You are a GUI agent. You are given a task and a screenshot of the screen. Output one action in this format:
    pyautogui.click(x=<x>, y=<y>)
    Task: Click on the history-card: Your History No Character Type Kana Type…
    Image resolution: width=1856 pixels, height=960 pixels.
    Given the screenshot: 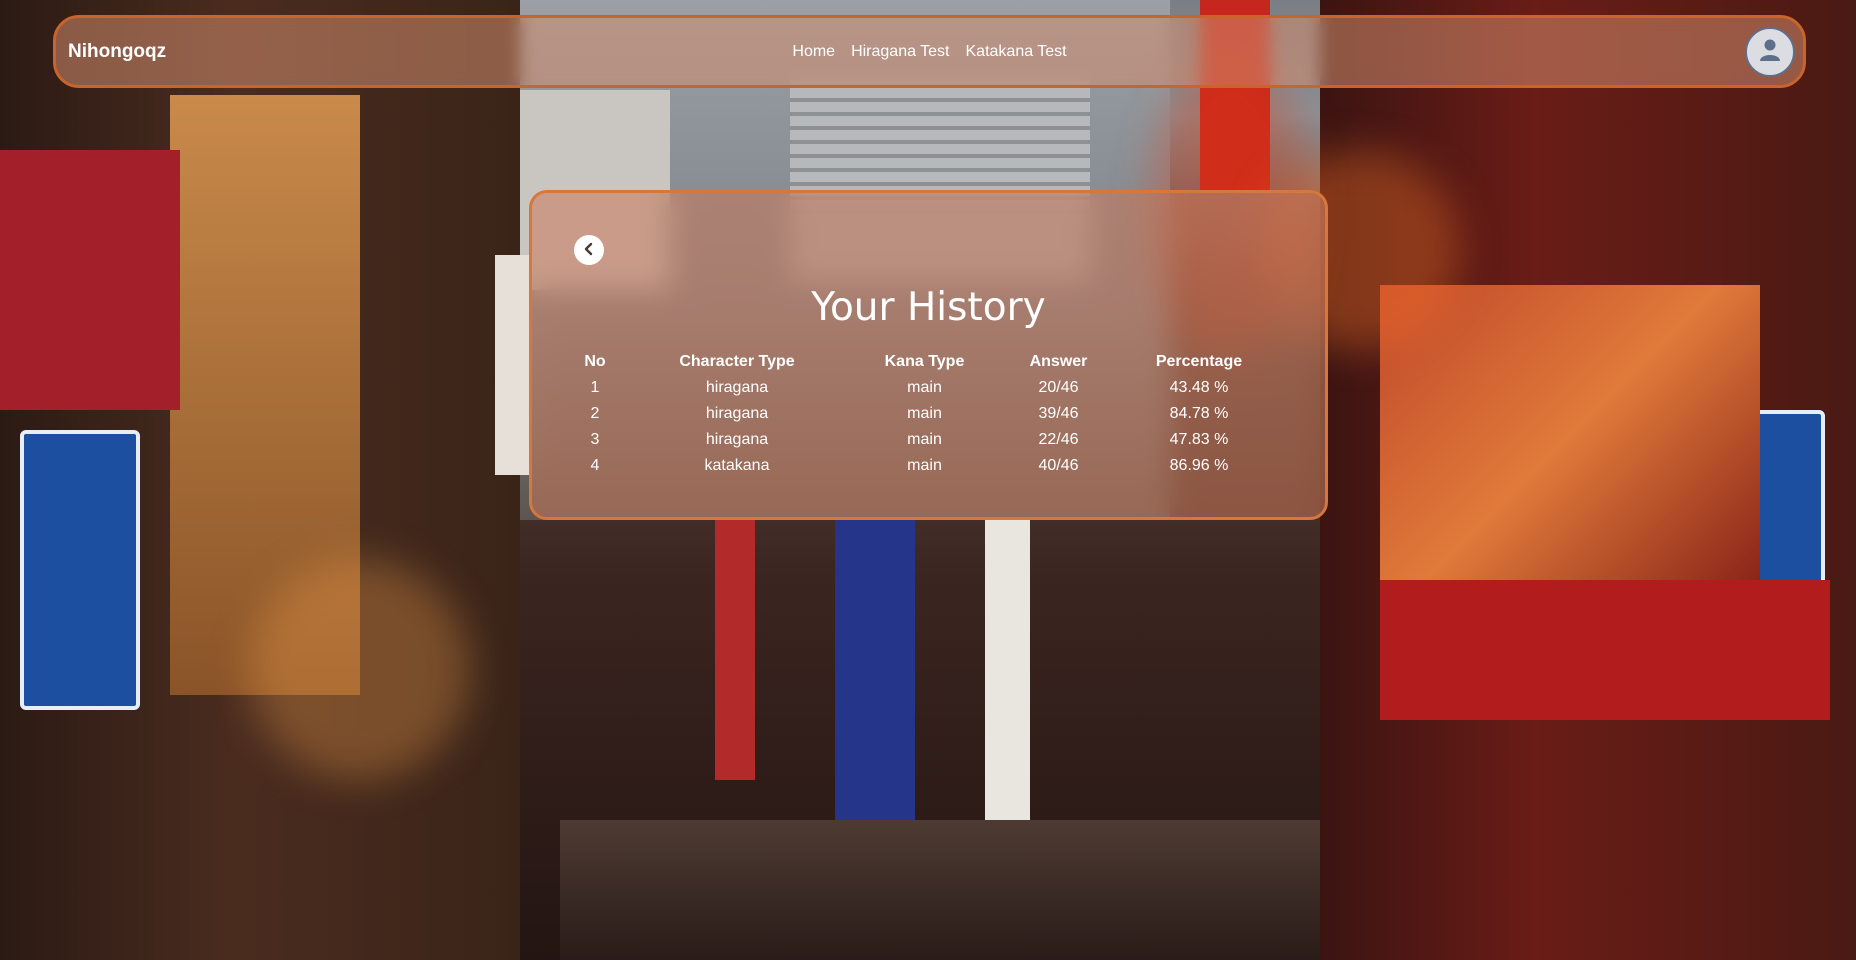 What is the action you would take?
    pyautogui.click(x=928, y=355)
    